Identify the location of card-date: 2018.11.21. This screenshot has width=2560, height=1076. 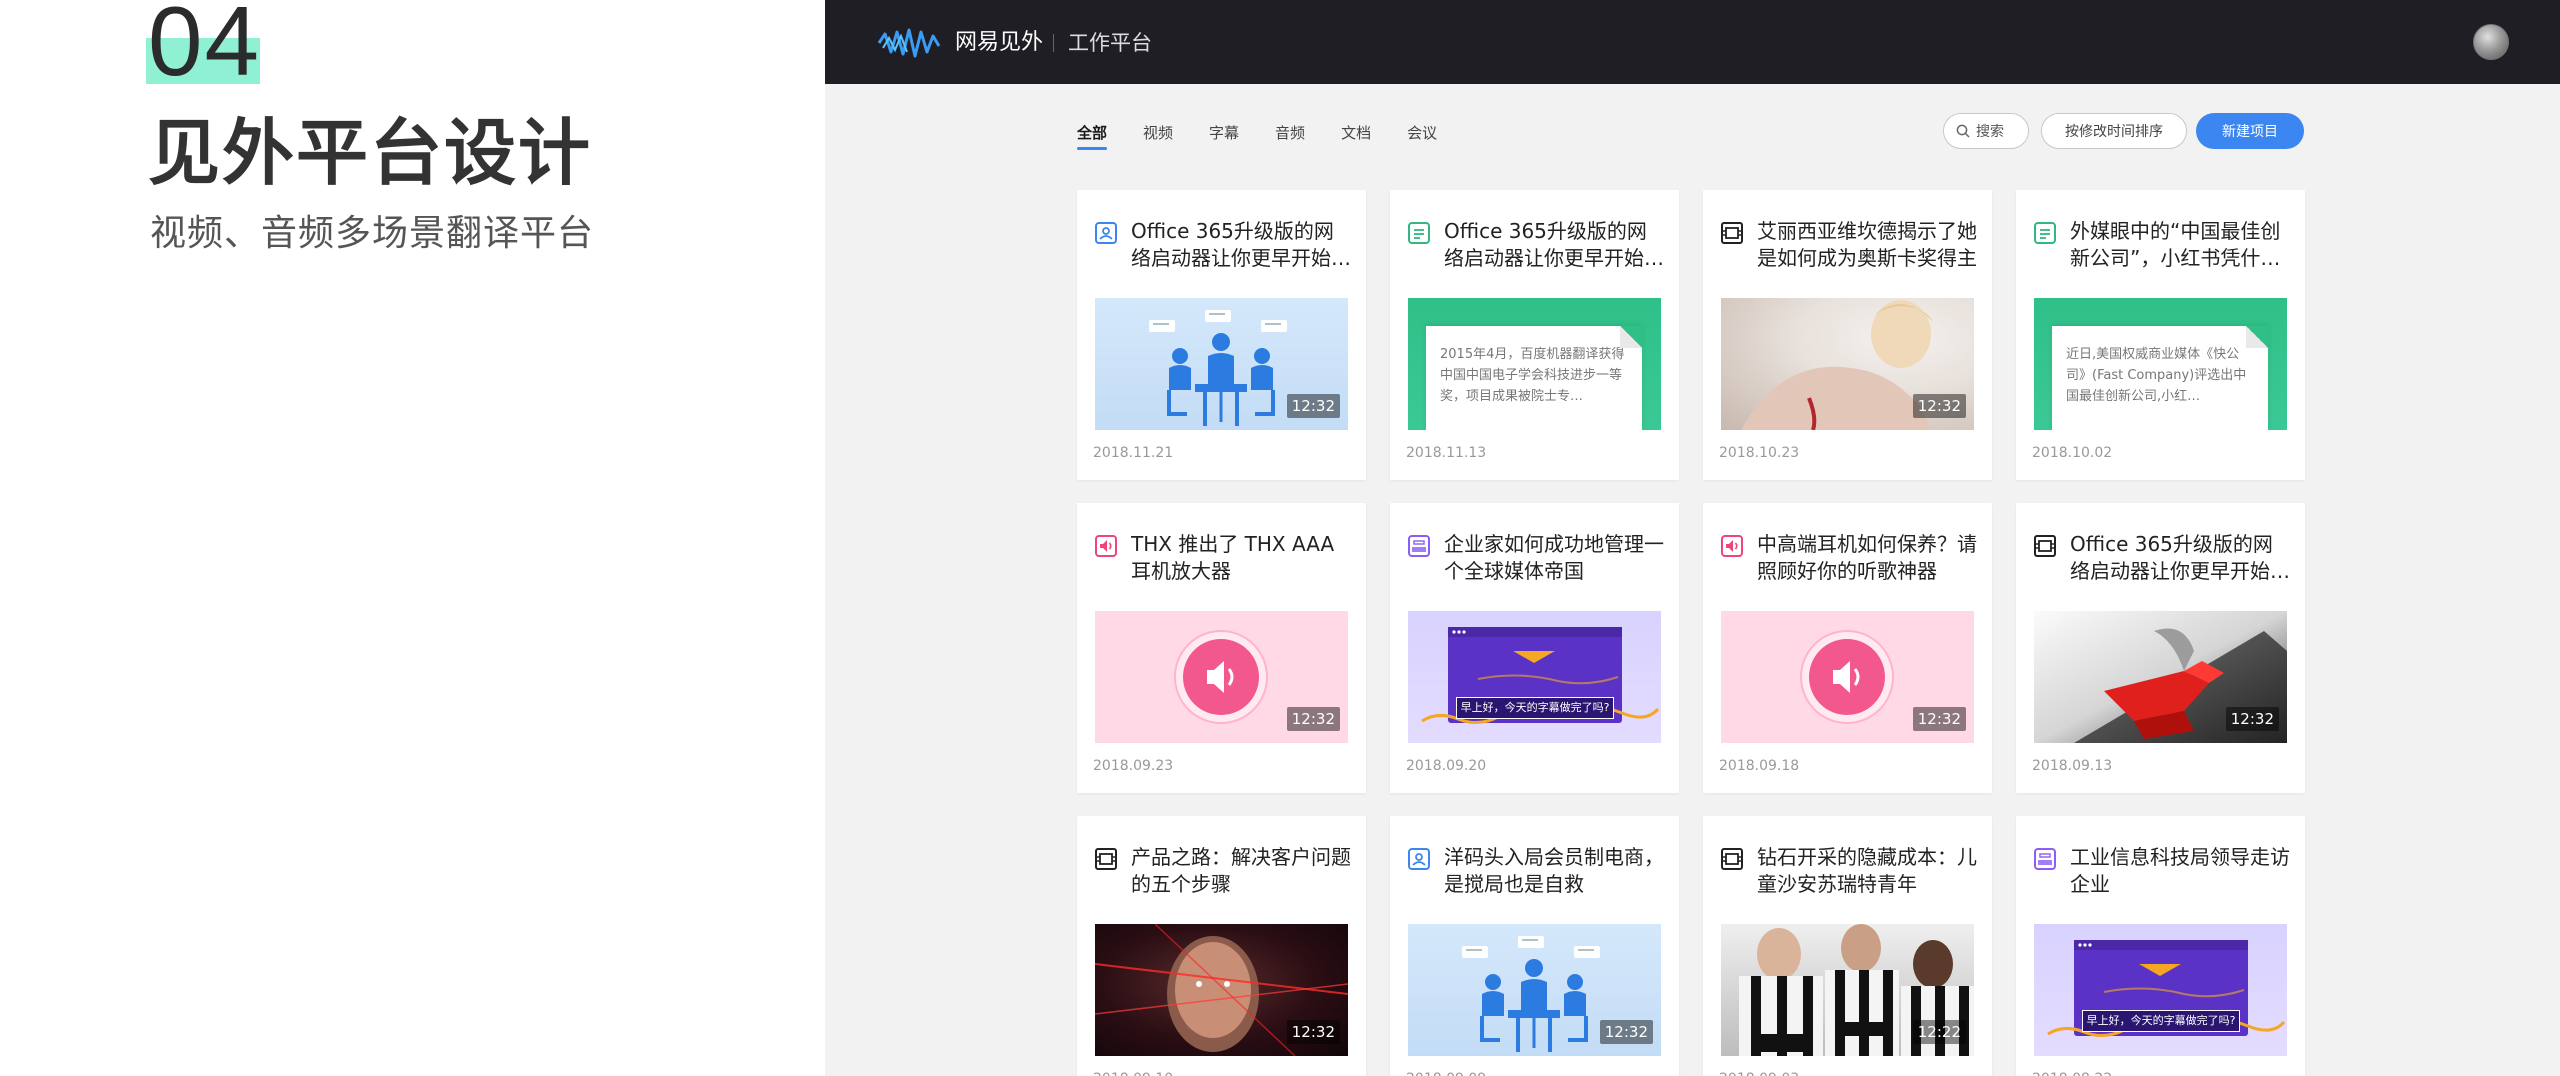
(1133, 453).